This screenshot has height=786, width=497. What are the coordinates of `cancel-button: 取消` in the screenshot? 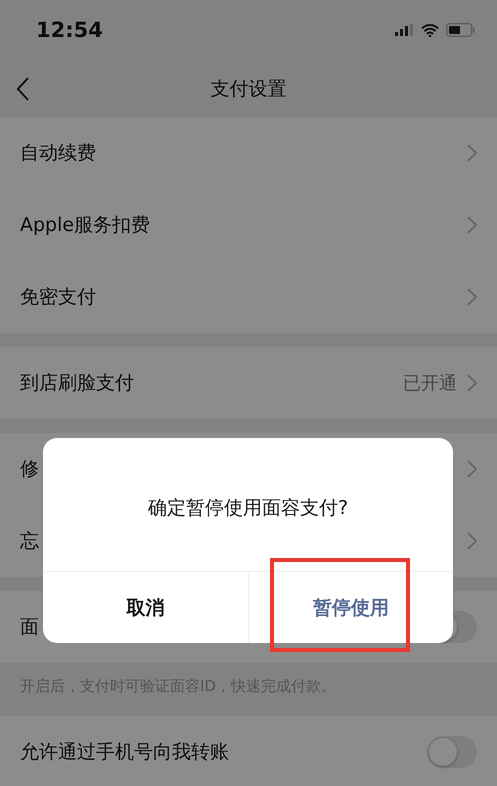 It's located at (145, 607).